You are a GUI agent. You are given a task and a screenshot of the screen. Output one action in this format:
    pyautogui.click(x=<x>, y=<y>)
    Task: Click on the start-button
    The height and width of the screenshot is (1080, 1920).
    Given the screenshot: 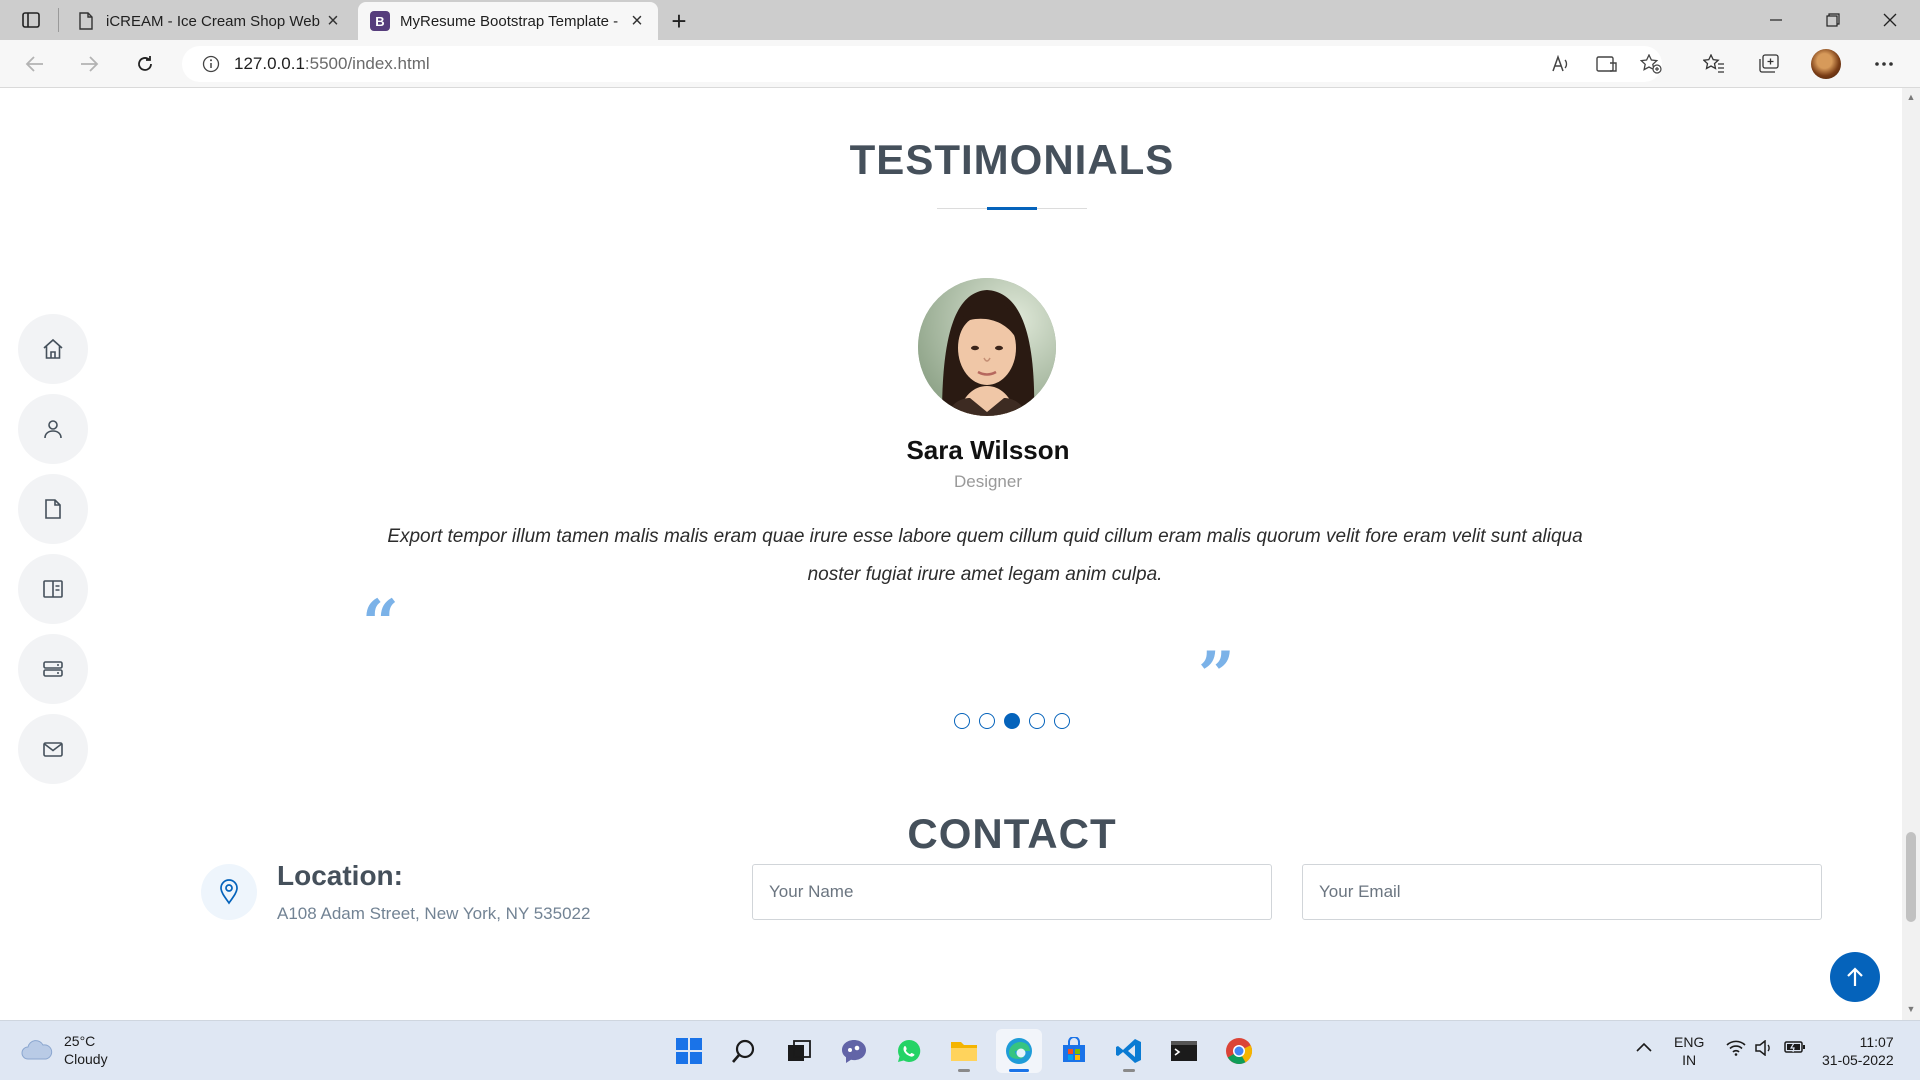 What is the action you would take?
    pyautogui.click(x=689, y=1051)
    